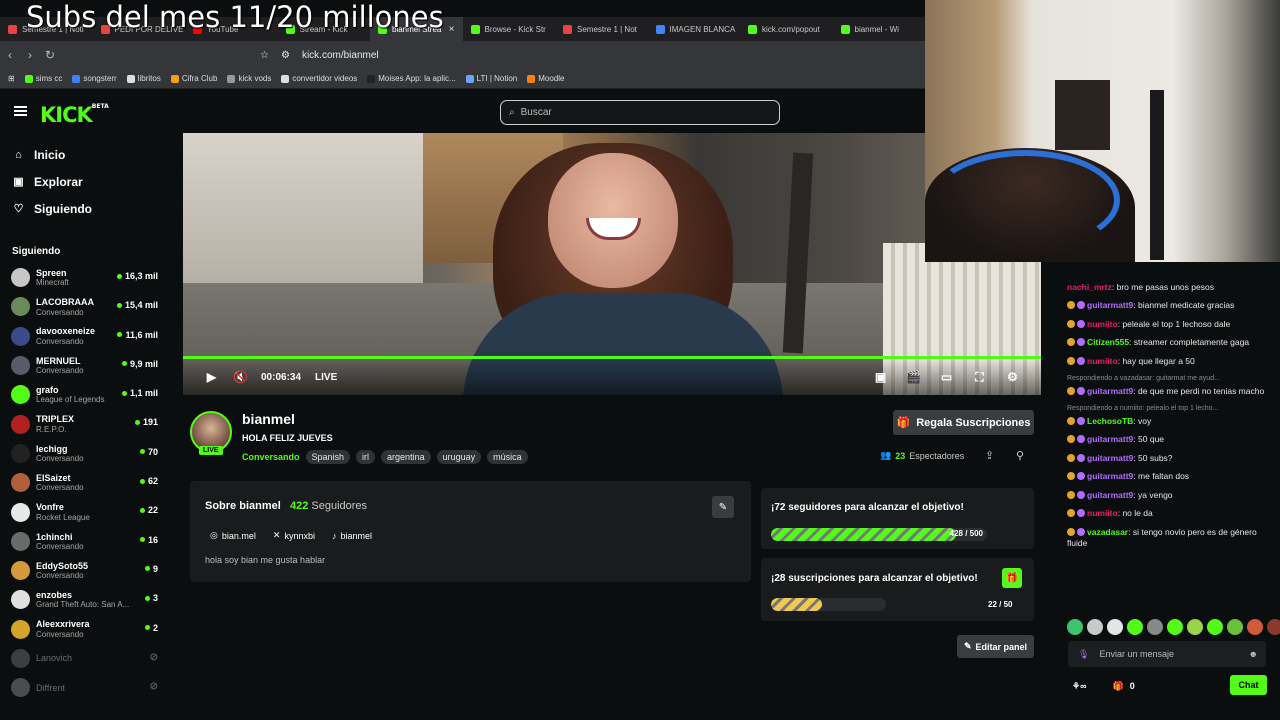 Image resolution: width=1280 pixels, height=720 pixels. What do you see at coordinates (143, 78) in the screenshot?
I see `bookmark-item: libritos` at bounding box center [143, 78].